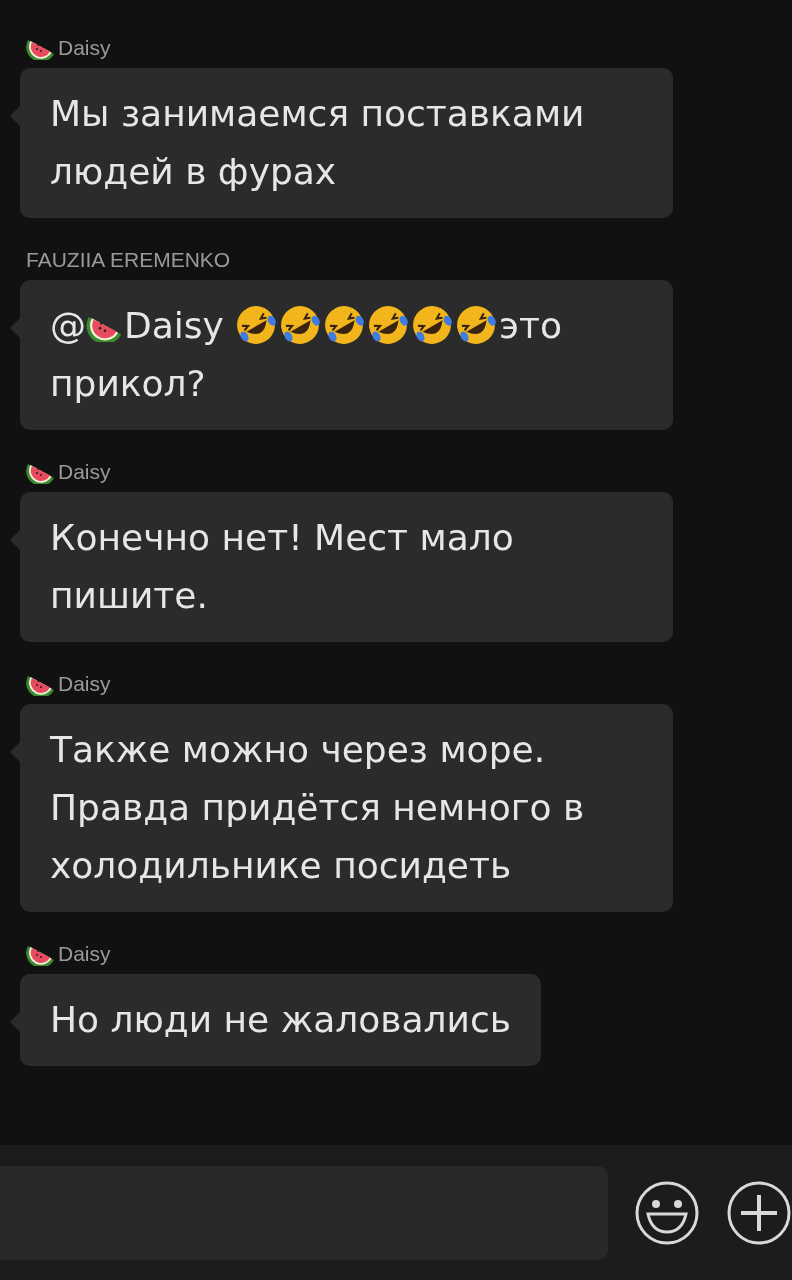 This screenshot has height=1280, width=792. I want to click on message-text: Мы занимаемся поставками людей в фурах, so click(317, 142).